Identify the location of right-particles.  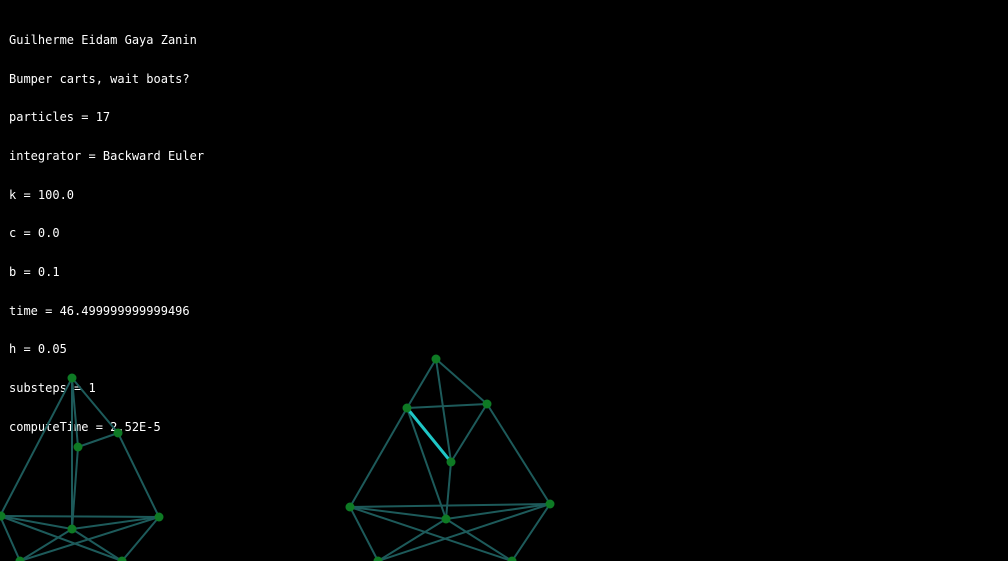
(450, 457).